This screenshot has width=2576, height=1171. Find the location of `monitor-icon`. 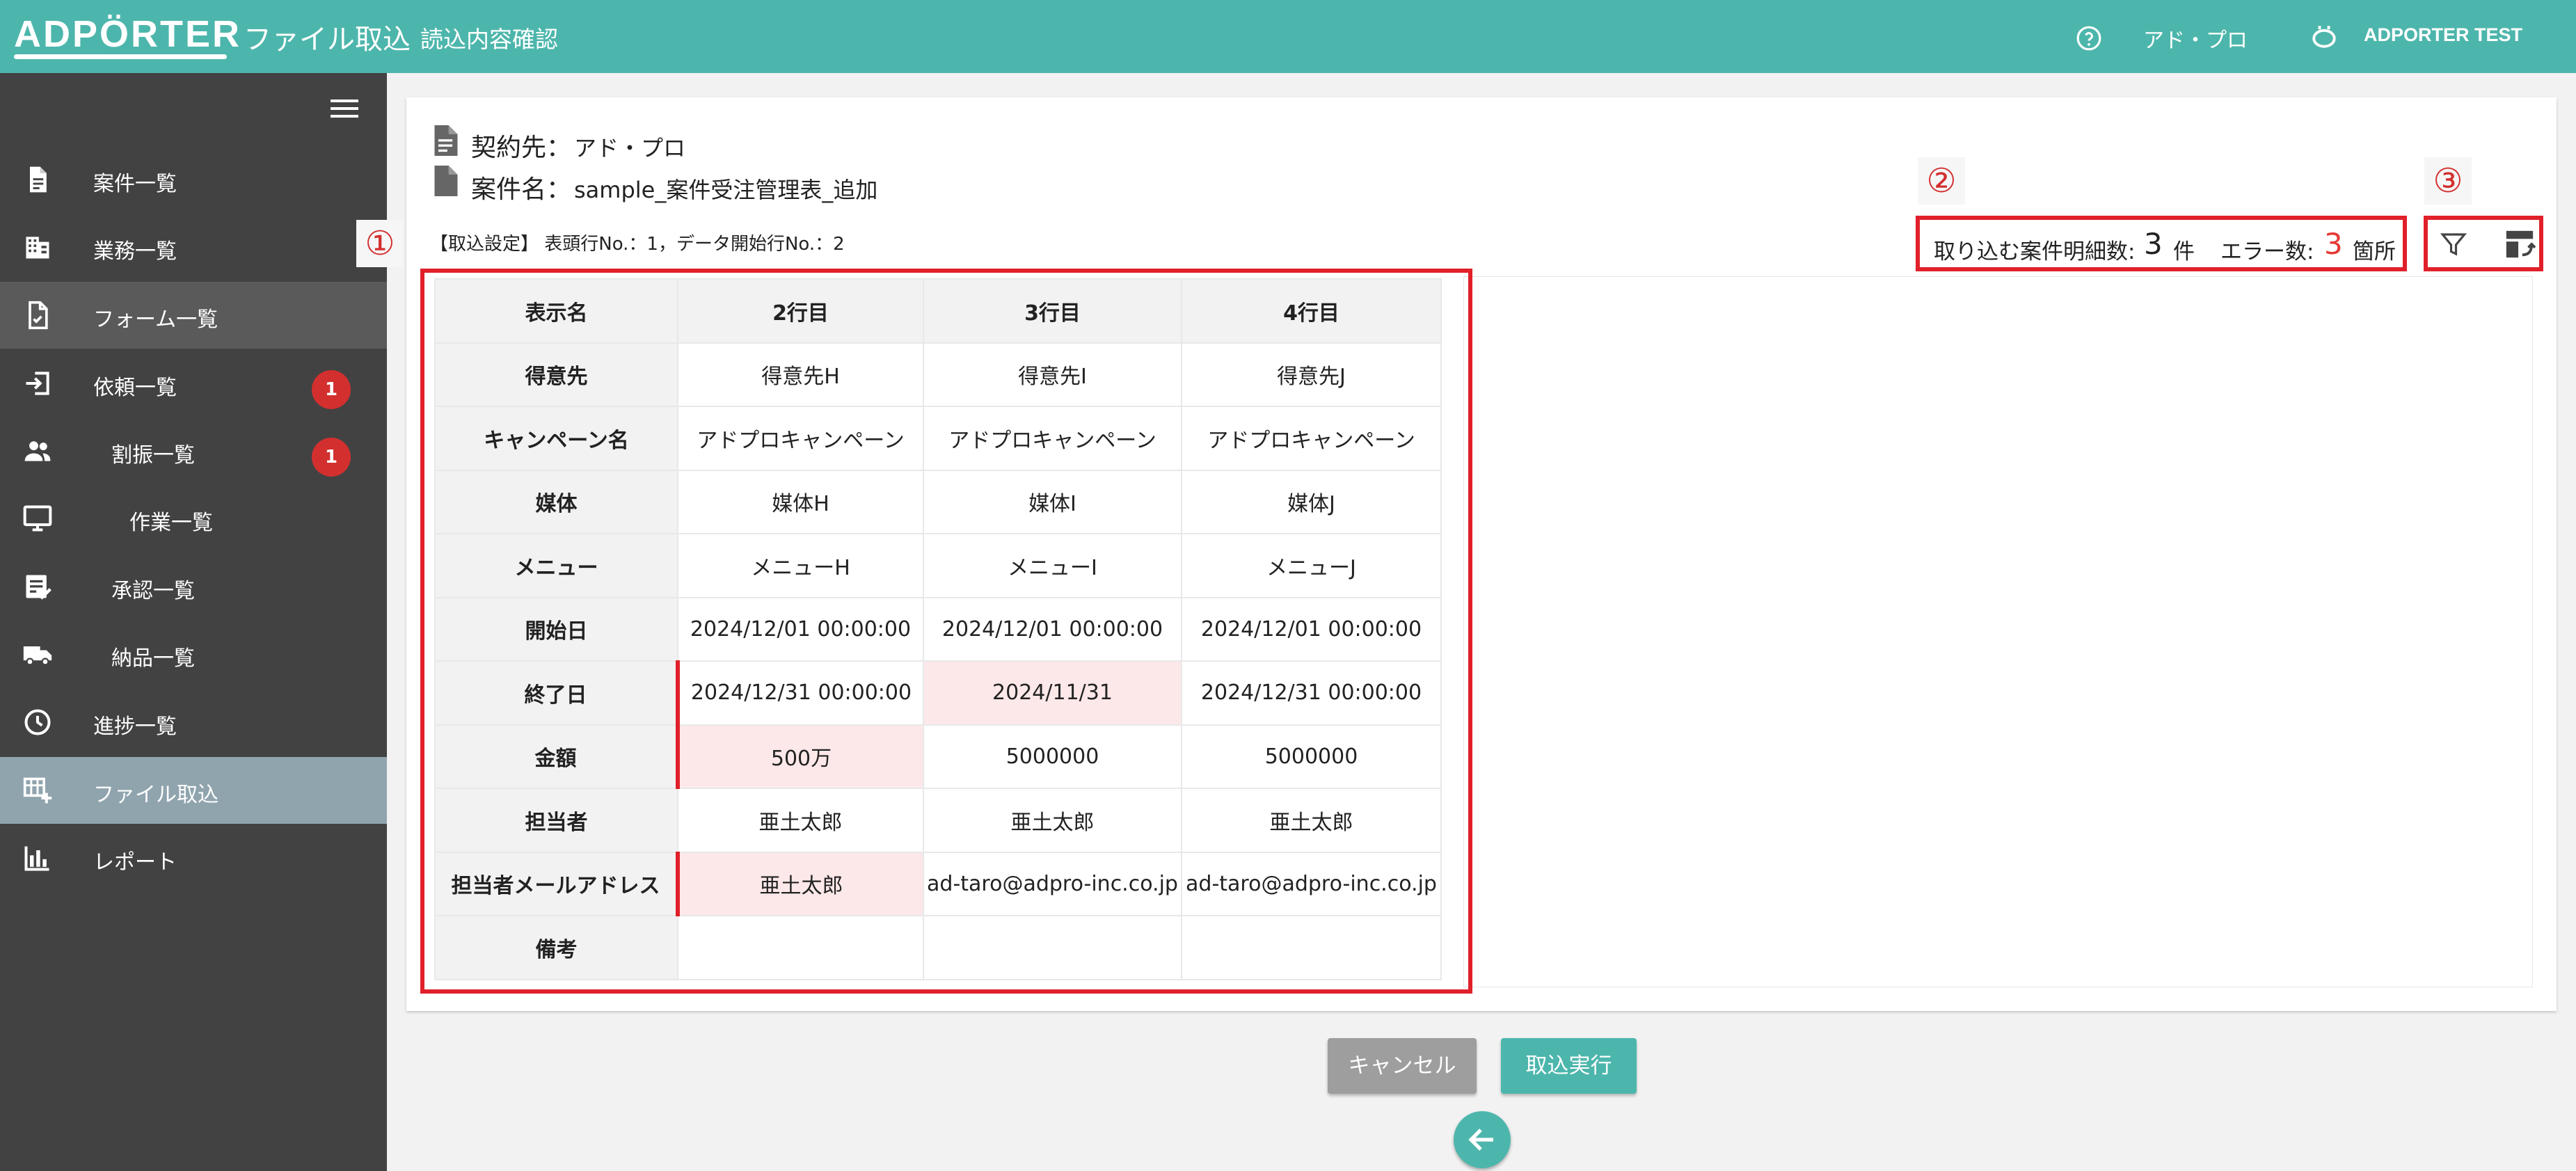

monitor-icon is located at coordinates (37, 518).